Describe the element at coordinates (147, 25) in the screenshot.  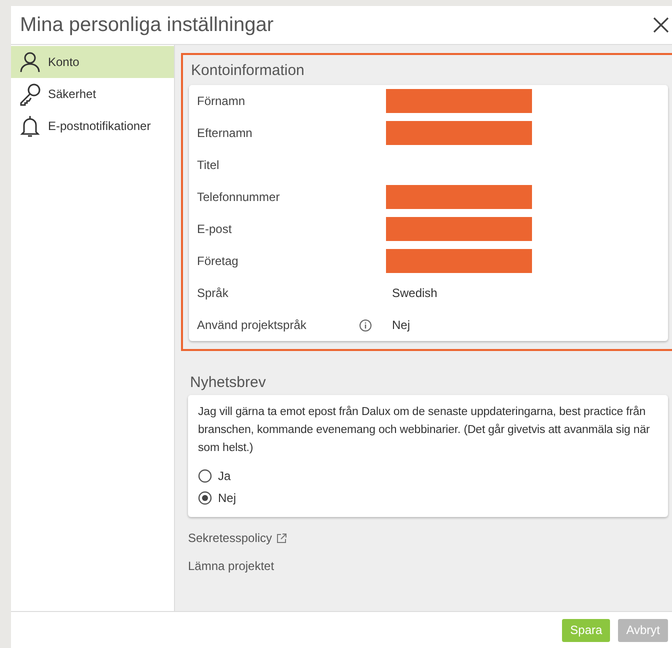
I see `window-title: Mina personliga inställningar` at that location.